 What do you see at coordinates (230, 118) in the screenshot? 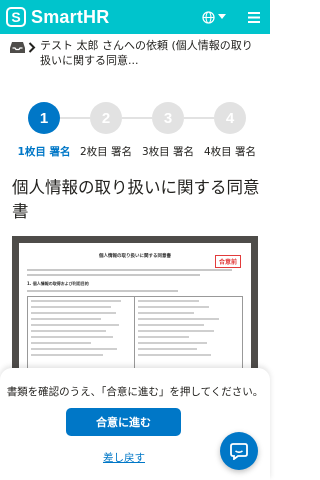
I see `step-4-circle: 4` at bounding box center [230, 118].